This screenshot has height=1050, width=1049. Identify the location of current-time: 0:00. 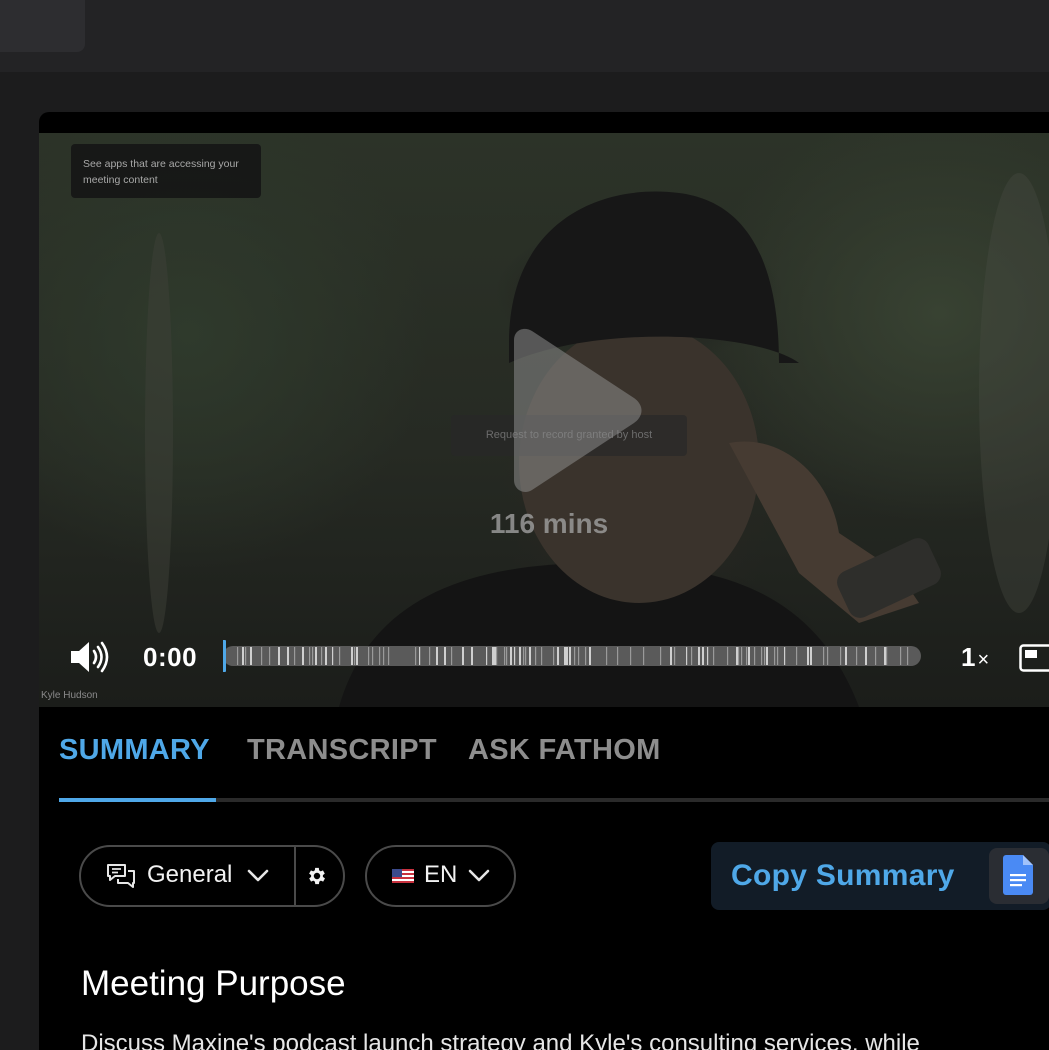
(170, 657).